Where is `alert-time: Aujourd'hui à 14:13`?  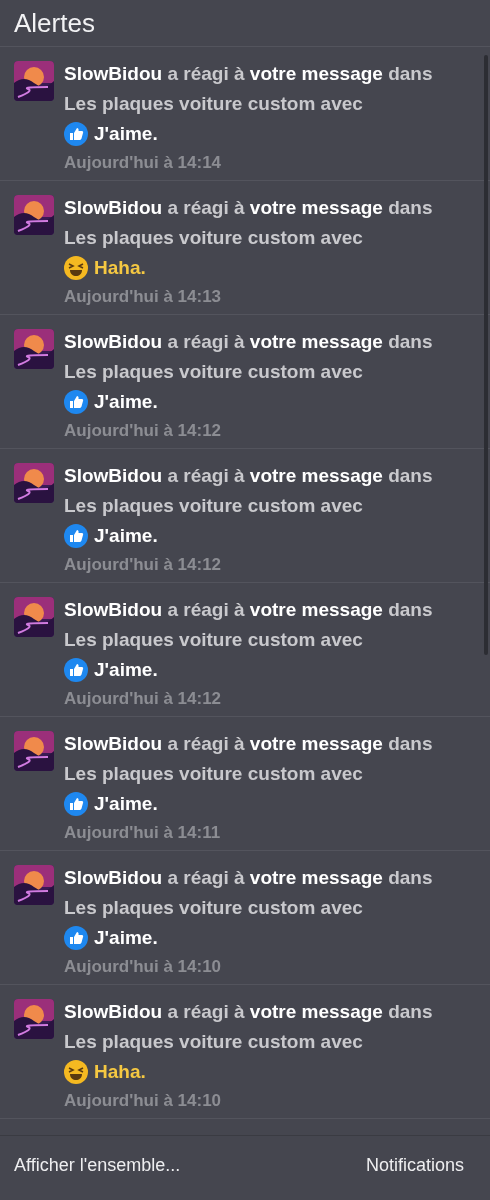 alert-time: Aujourd'hui à 14:13 is located at coordinates (143, 297).